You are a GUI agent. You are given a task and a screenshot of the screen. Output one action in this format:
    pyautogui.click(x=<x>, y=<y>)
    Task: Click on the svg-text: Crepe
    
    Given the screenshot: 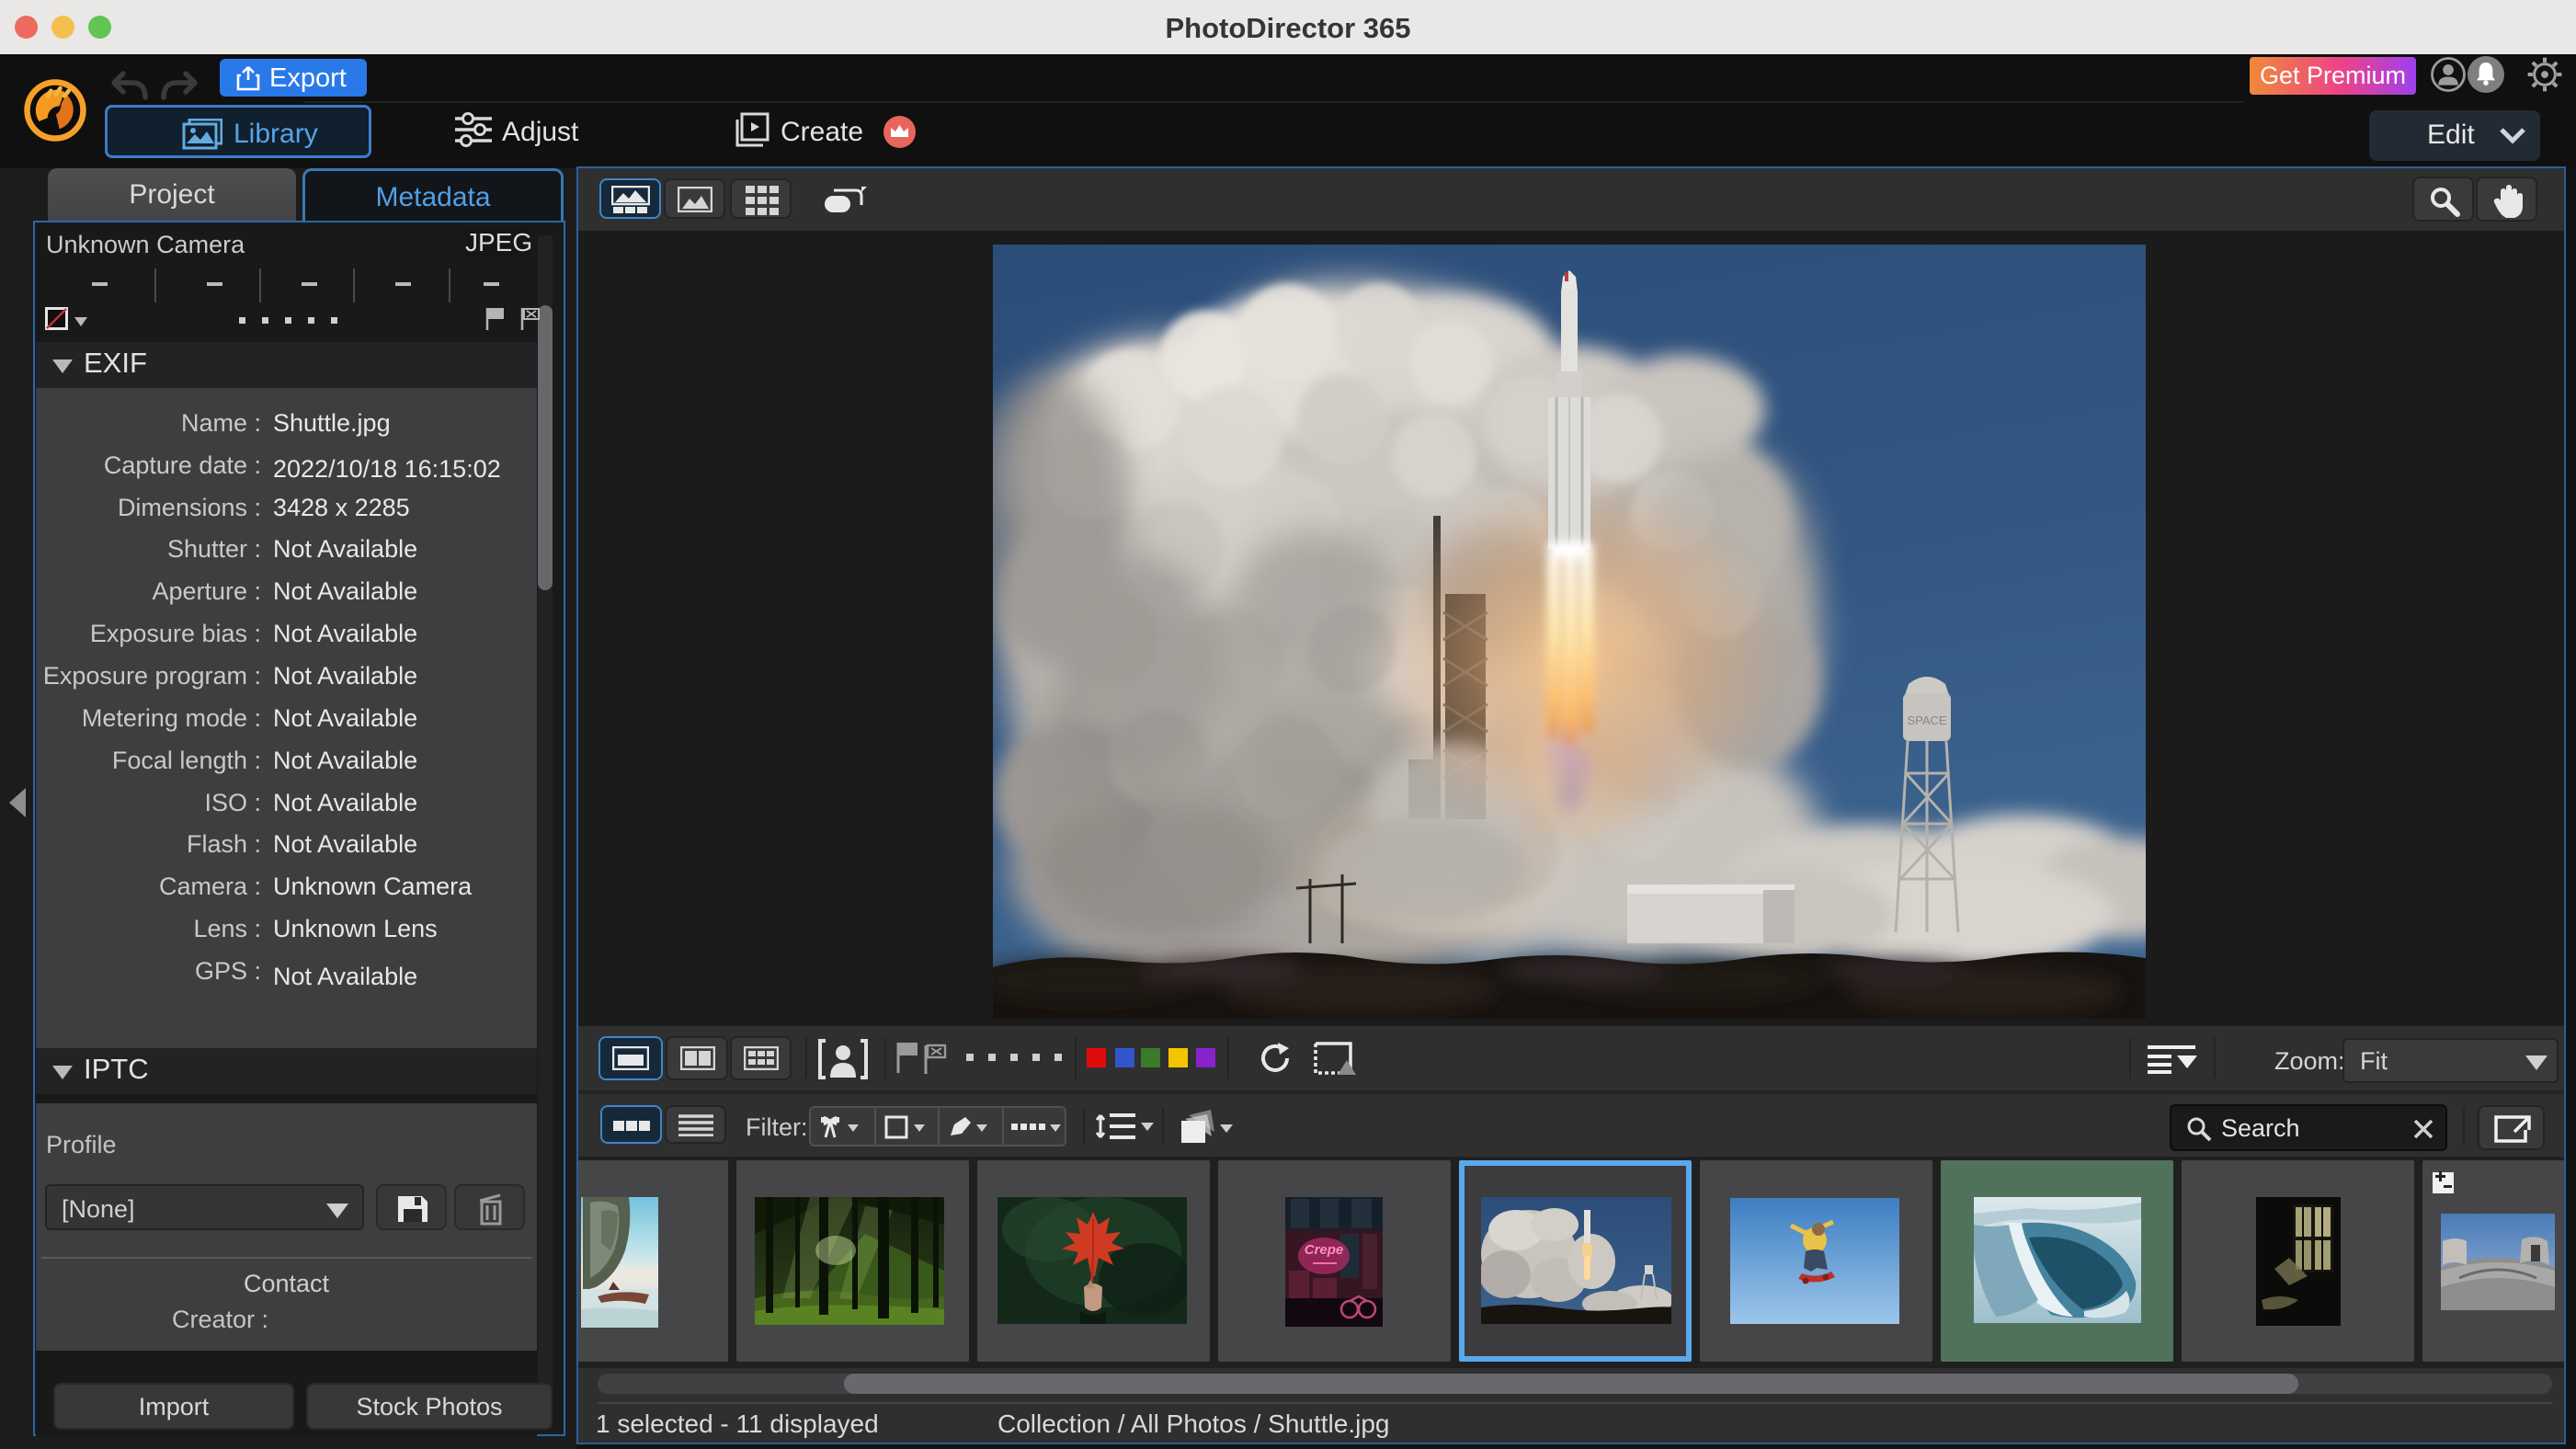 What is the action you would take?
    pyautogui.click(x=1324, y=1250)
    